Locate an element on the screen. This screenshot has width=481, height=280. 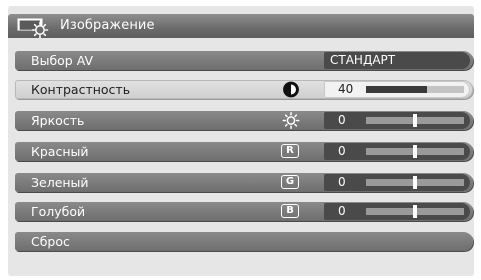
menu-item-av-select: Выбор AV СТАНДАРТ is located at coordinates (244, 60).